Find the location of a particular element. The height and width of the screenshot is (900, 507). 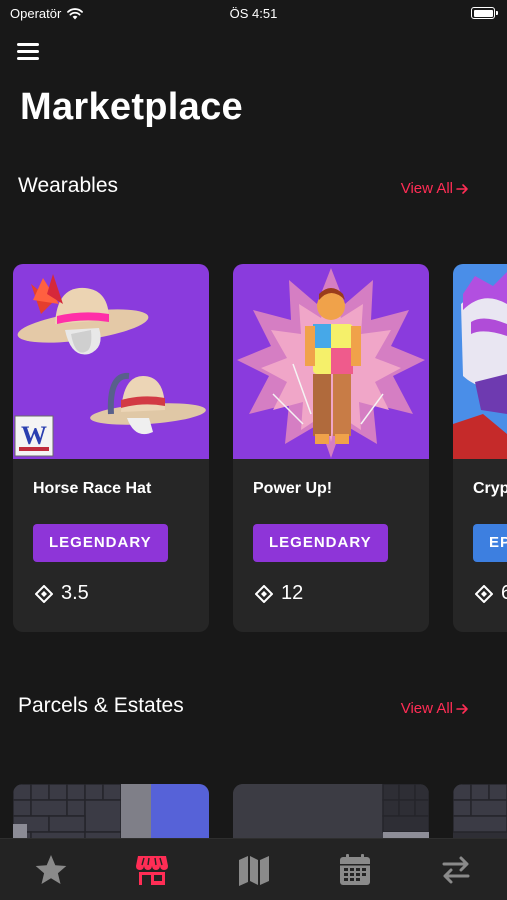

tab-events is located at coordinates (354, 869).